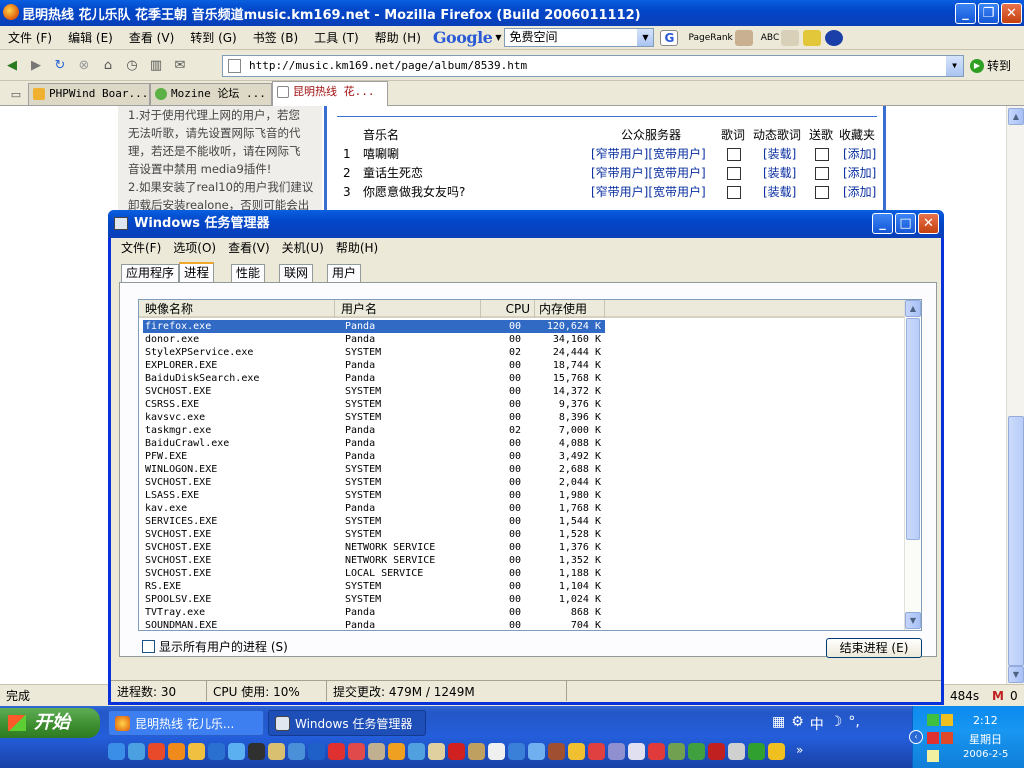 This screenshot has width=1024, height=768. Describe the element at coordinates (150, 273) in the screenshot. I see `tab-applications: 应用程序` at that location.